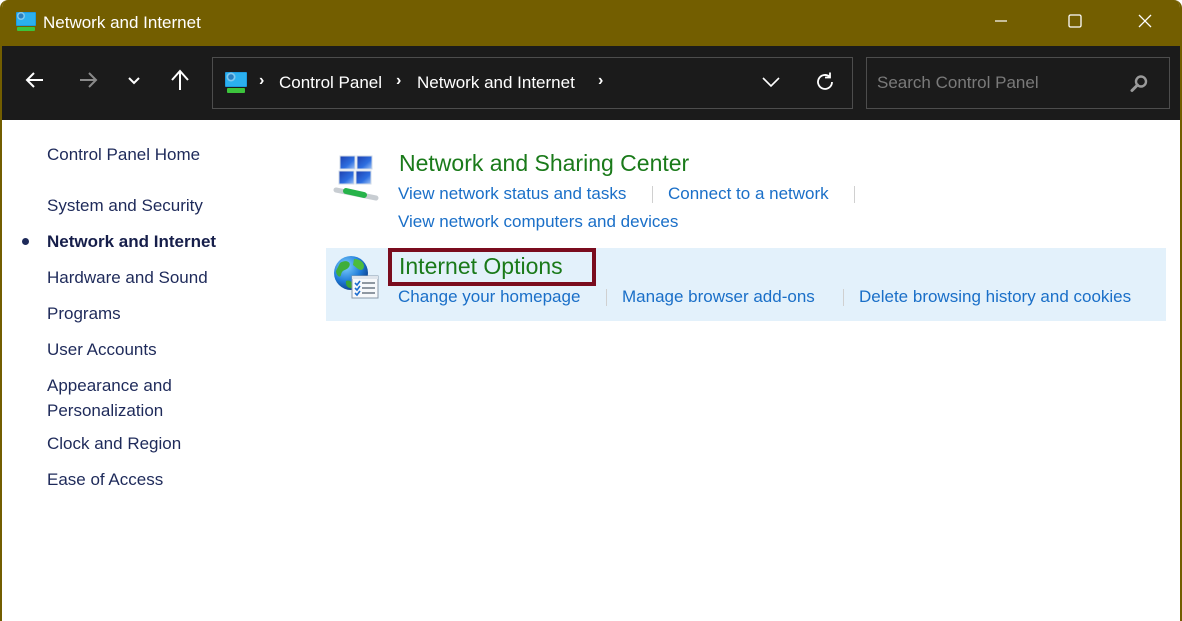 Image resolution: width=1182 pixels, height=621 pixels. Describe the element at coordinates (125, 205) in the screenshot. I see `sidebar-item-system-and-security: System and Security` at that location.